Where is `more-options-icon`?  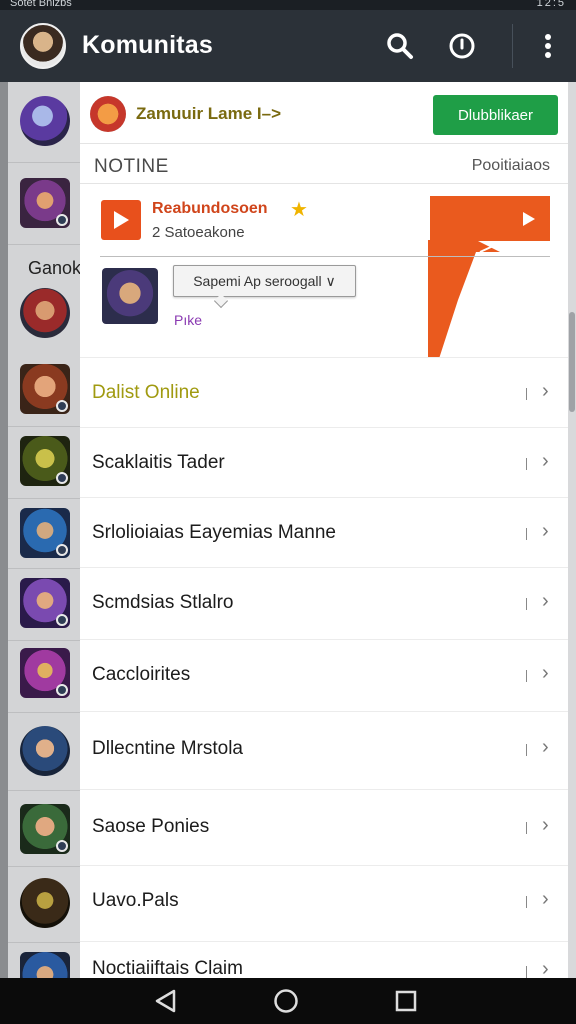
more-options-icon is located at coordinates (548, 46).